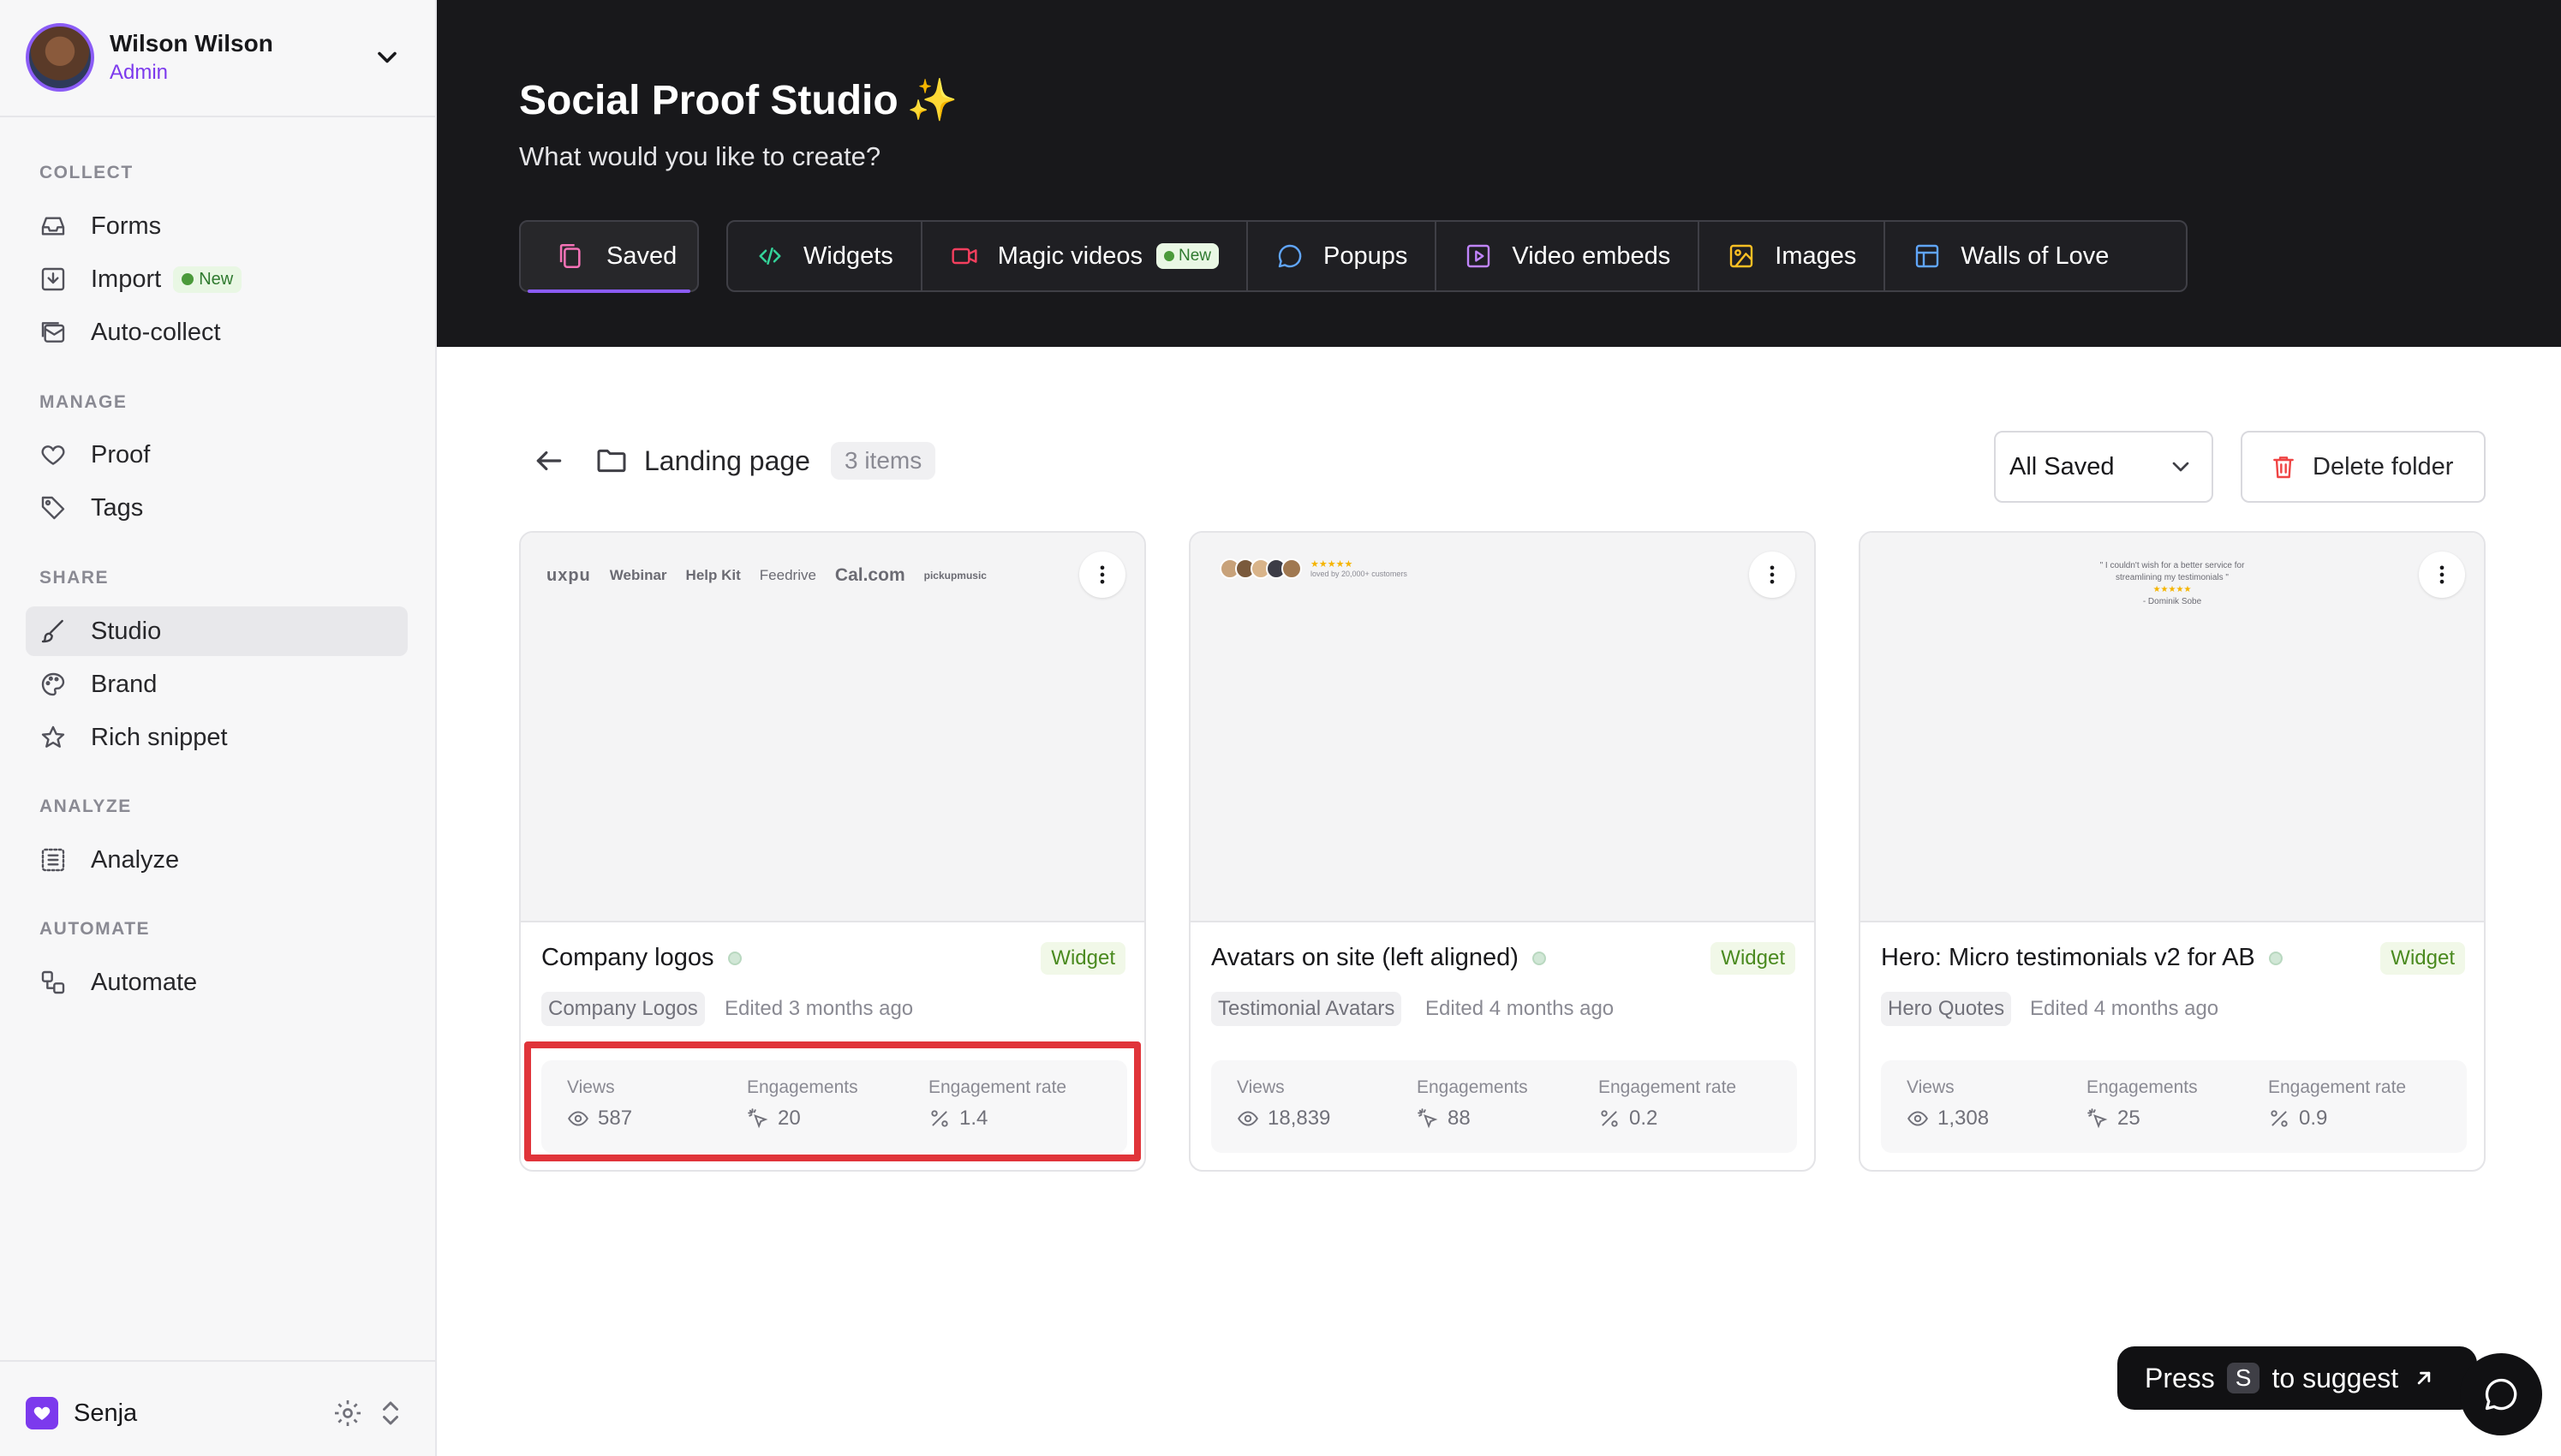 The height and width of the screenshot is (1456, 2561). Describe the element at coordinates (218, 57) in the screenshot. I see `user-menu: Wilson Wilson Admin` at that location.